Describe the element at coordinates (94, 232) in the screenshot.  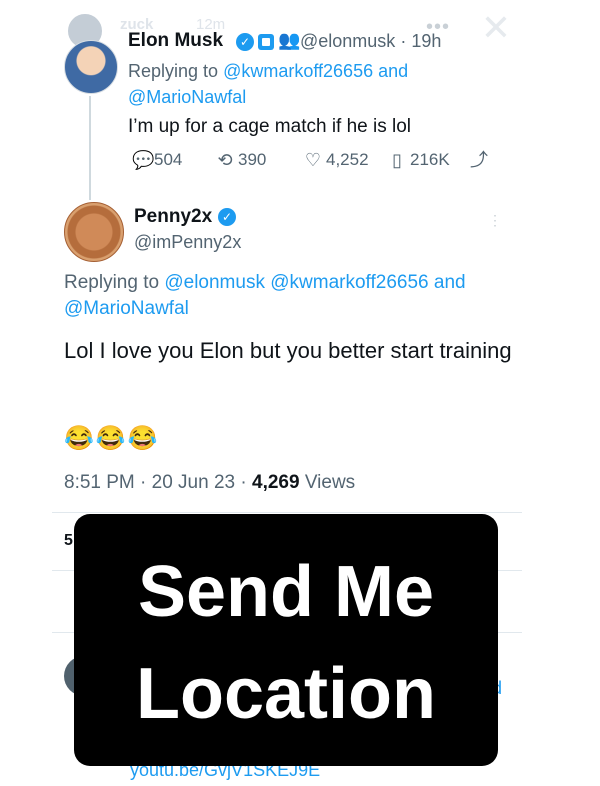
I see `penny-avatar` at that location.